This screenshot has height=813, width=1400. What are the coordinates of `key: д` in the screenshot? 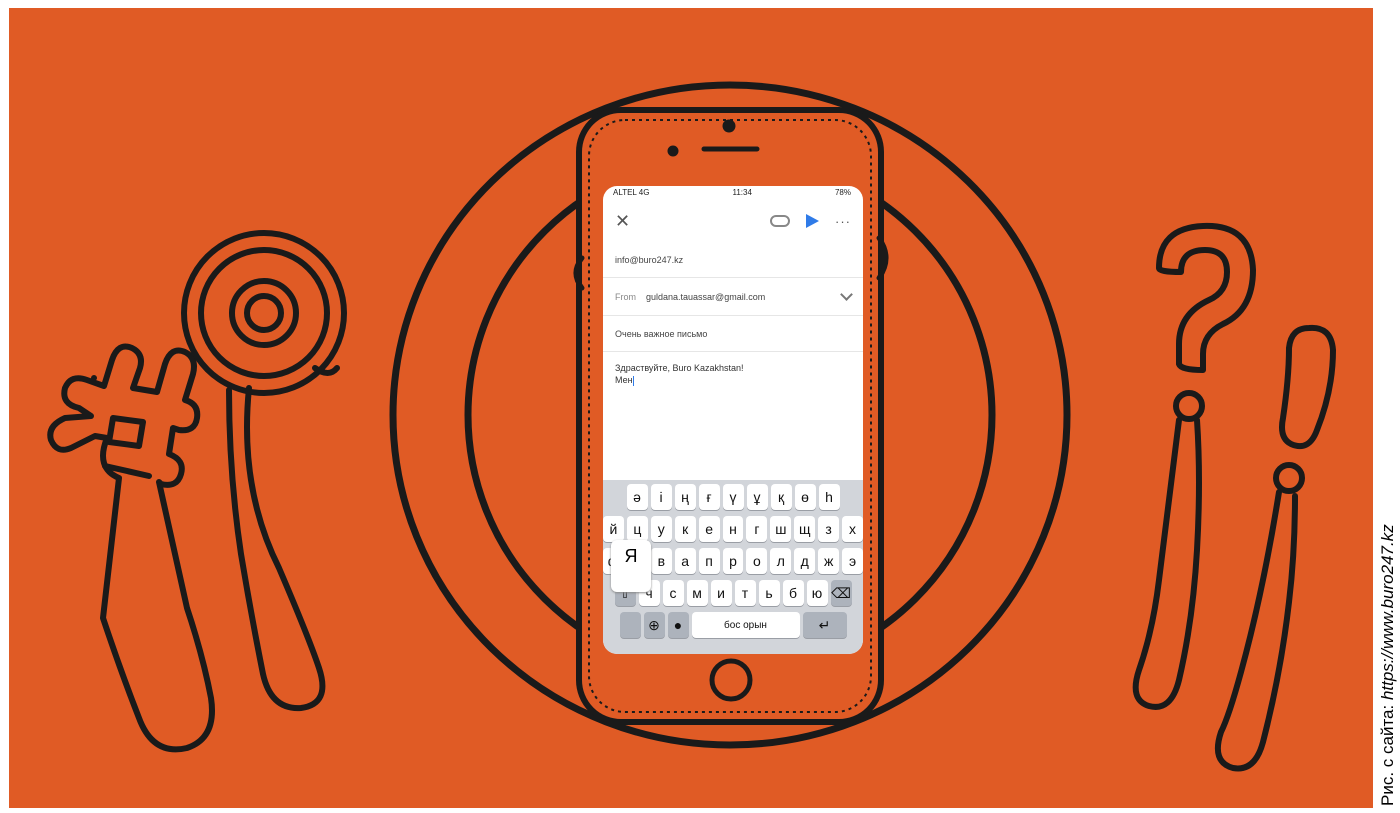 It's located at (805, 561).